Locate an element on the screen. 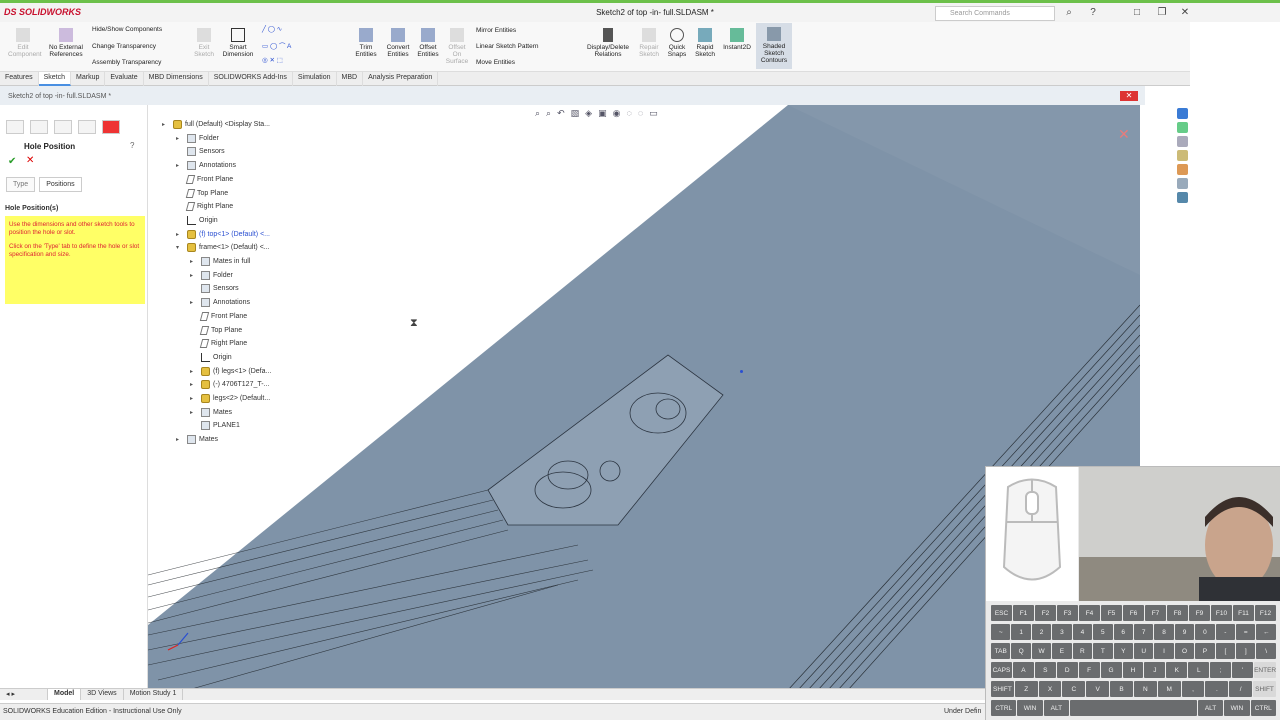 The height and width of the screenshot is (720, 1280). search-icon: ⌕ is located at coordinates (1069, 12).